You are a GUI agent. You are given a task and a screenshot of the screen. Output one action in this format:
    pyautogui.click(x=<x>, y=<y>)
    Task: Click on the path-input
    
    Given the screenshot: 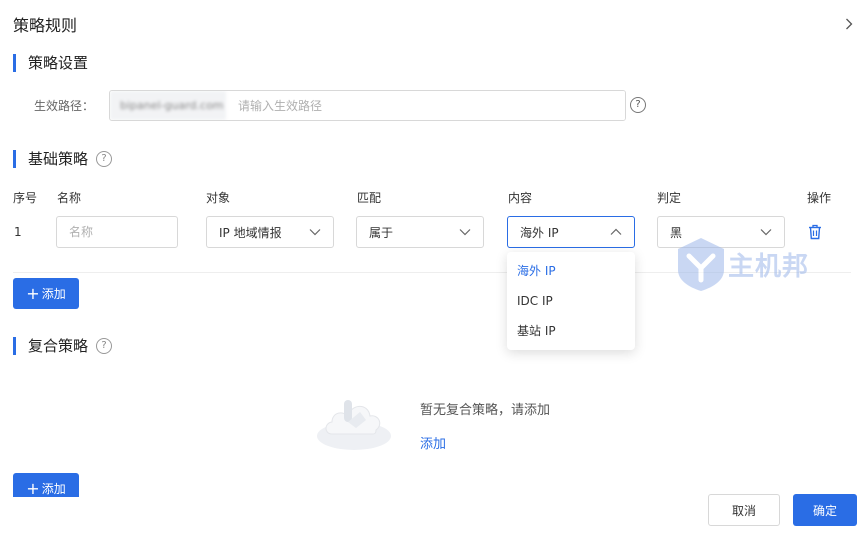 What is the action you would take?
    pyautogui.click(x=425, y=105)
    